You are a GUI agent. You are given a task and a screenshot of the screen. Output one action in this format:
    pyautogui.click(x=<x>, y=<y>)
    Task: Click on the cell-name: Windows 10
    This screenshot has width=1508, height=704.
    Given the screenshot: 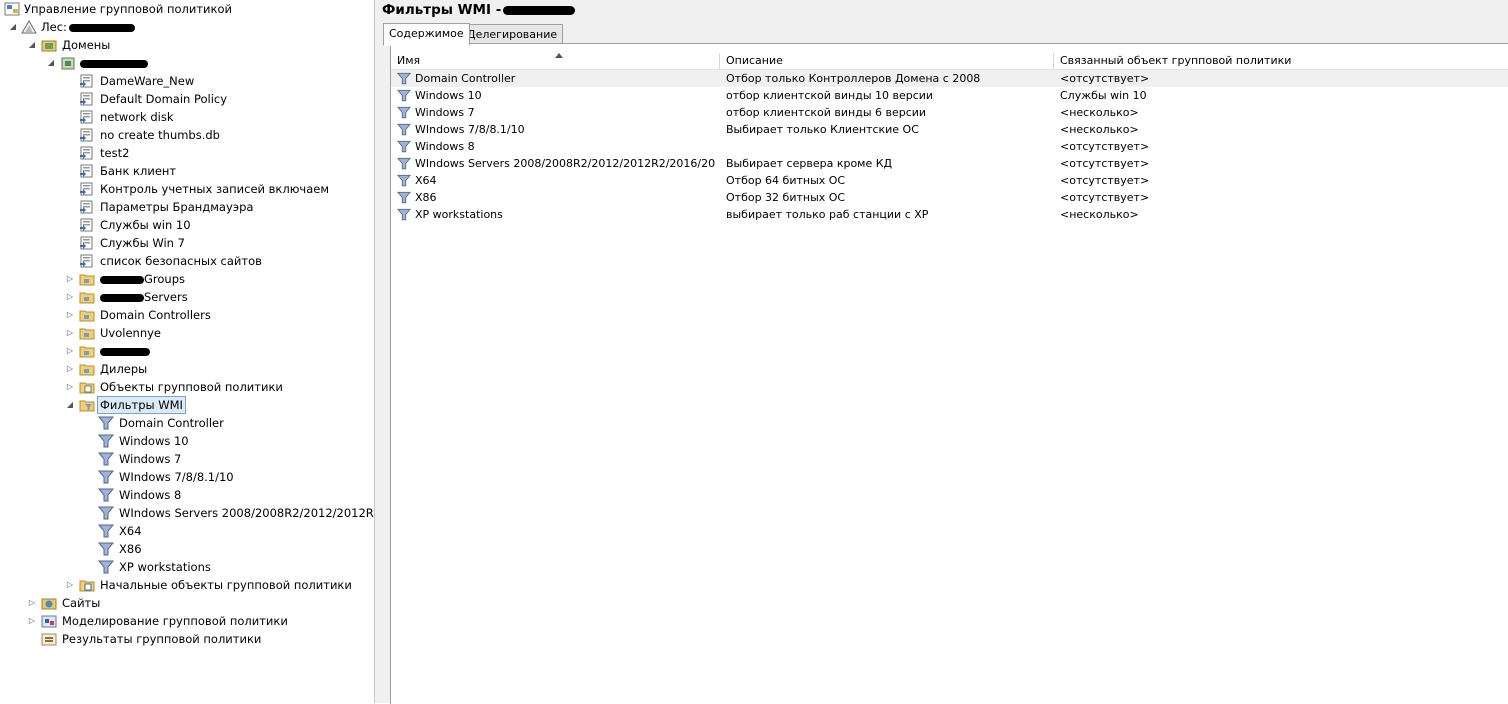 What is the action you would take?
    pyautogui.click(x=448, y=95)
    